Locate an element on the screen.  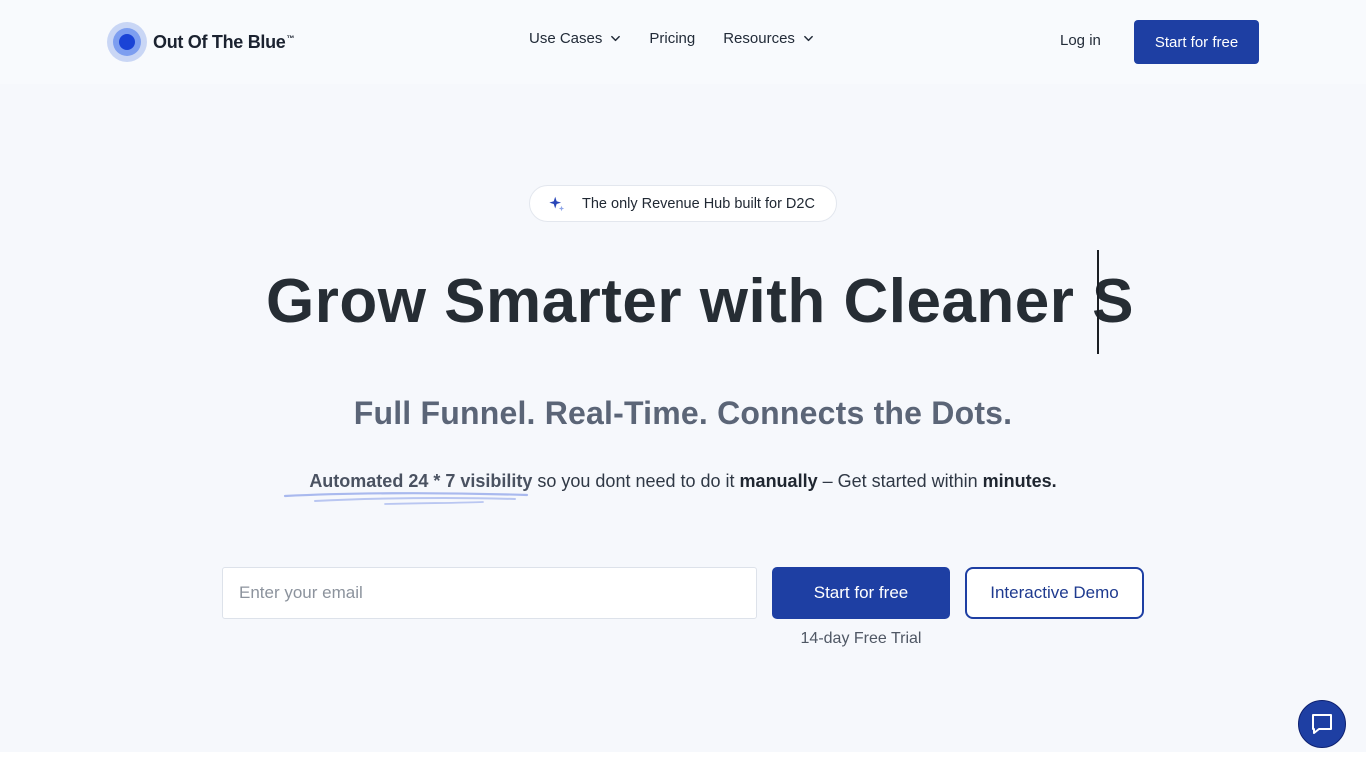
start-free-button: Start for free is located at coordinates (861, 593).